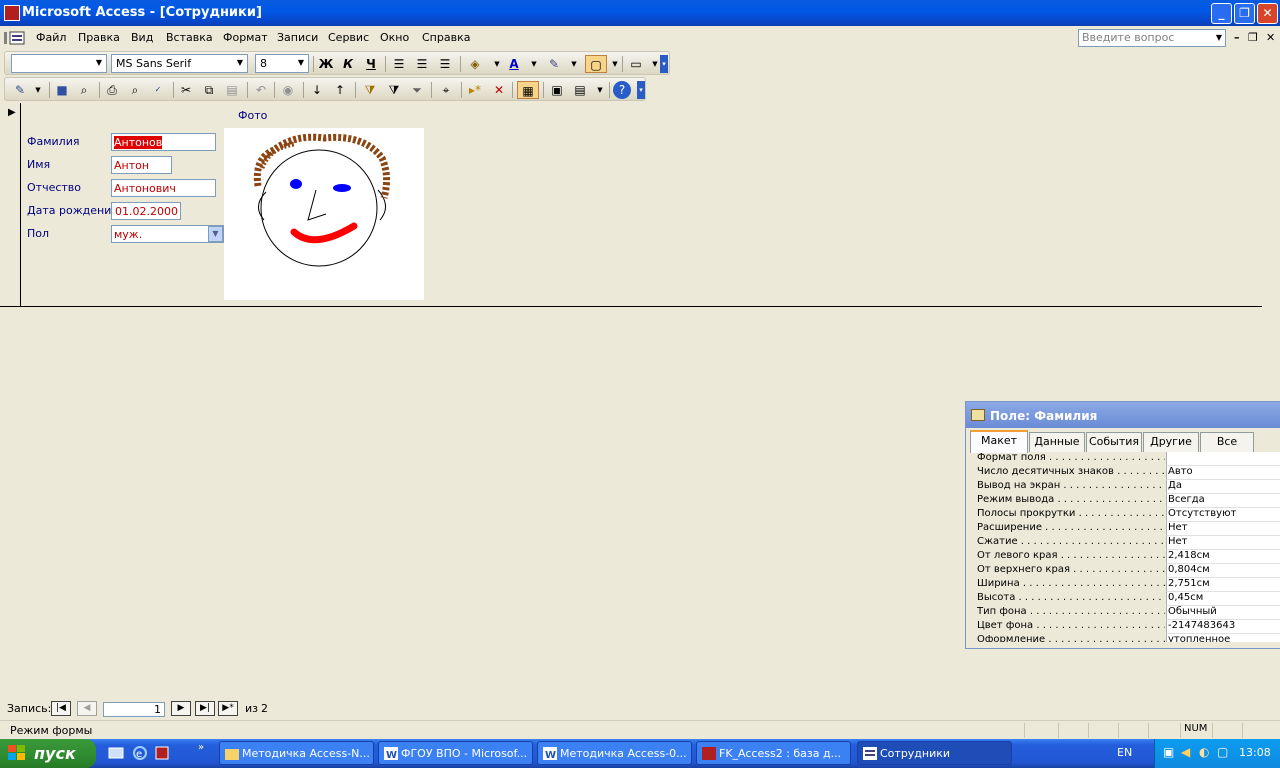 This screenshot has width=1280, height=768. I want to click on property-value: -2147483643, so click(1223, 627).